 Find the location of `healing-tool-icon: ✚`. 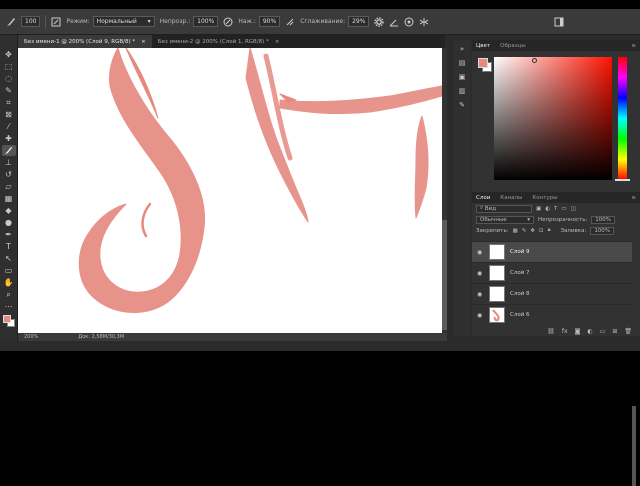

healing-tool-icon: ✚ is located at coordinates (9, 138).